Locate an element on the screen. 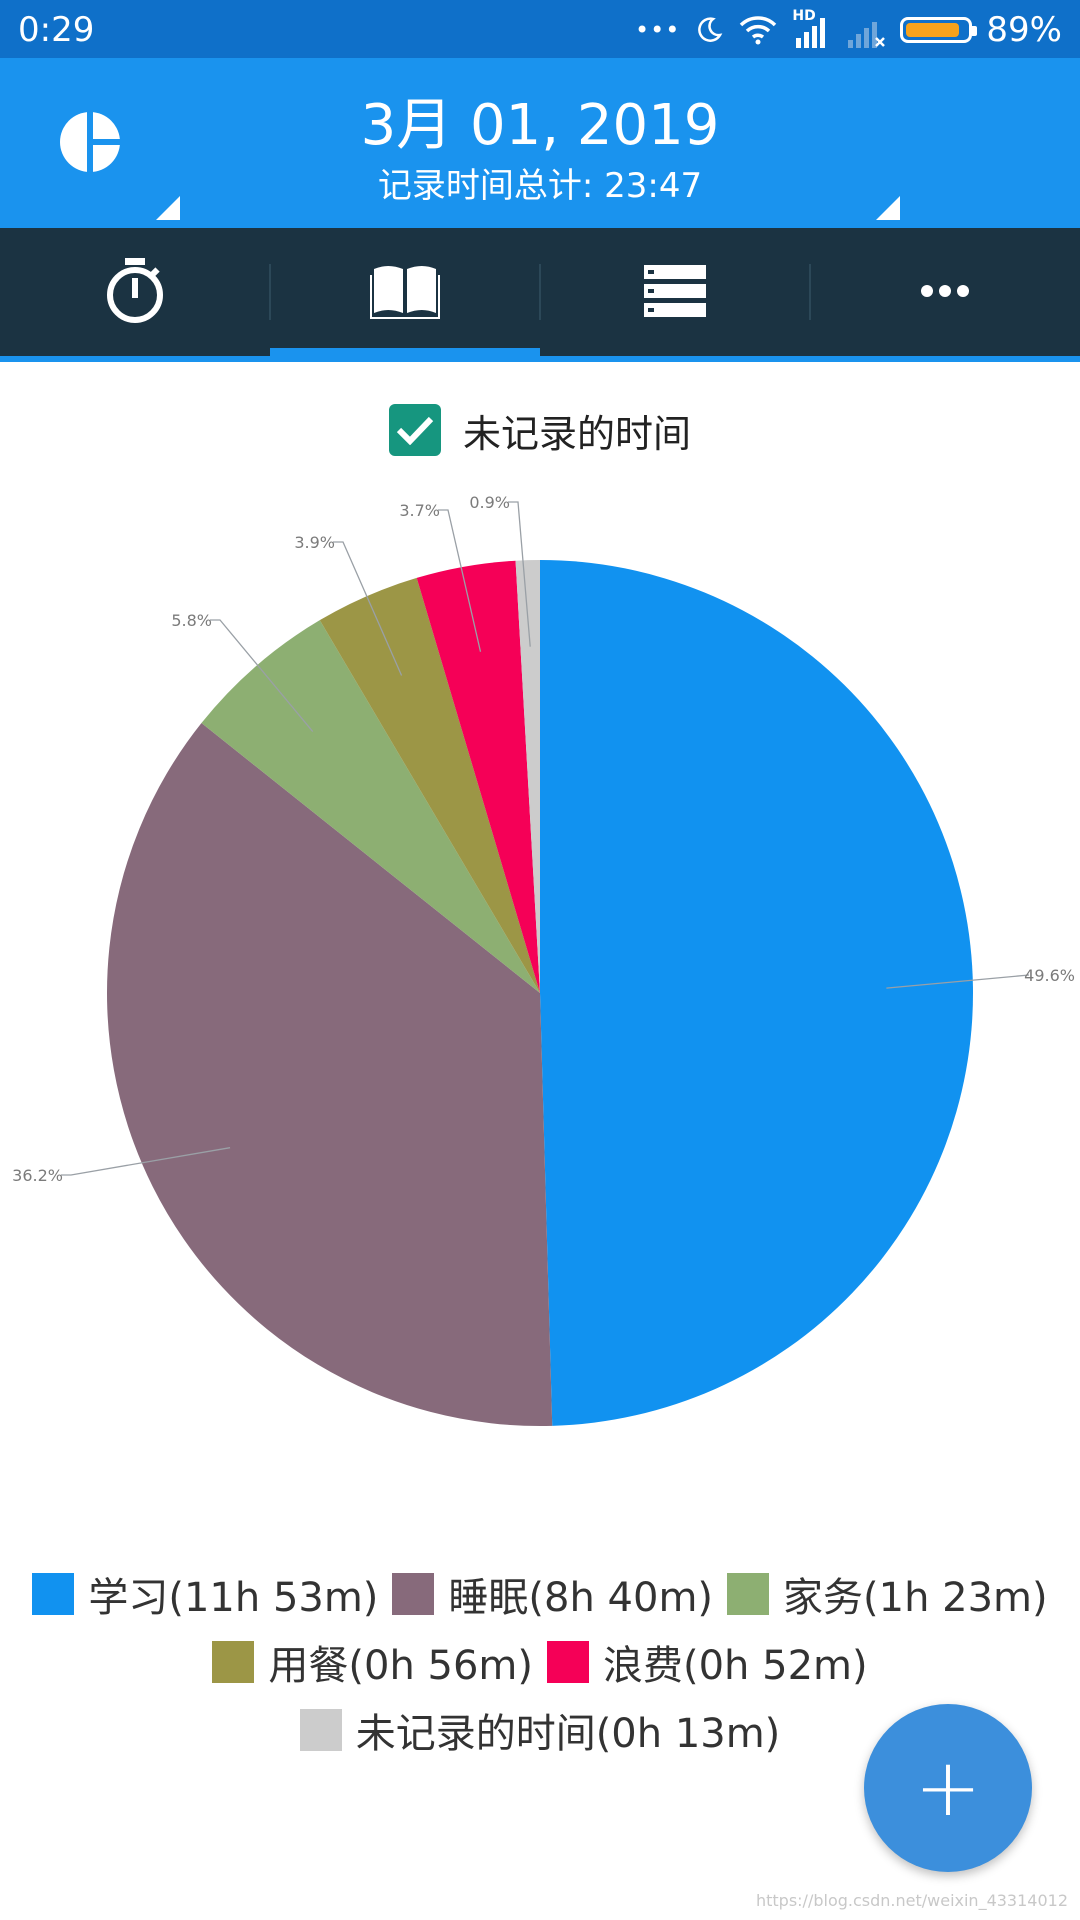  book-icon is located at coordinates (405, 292).